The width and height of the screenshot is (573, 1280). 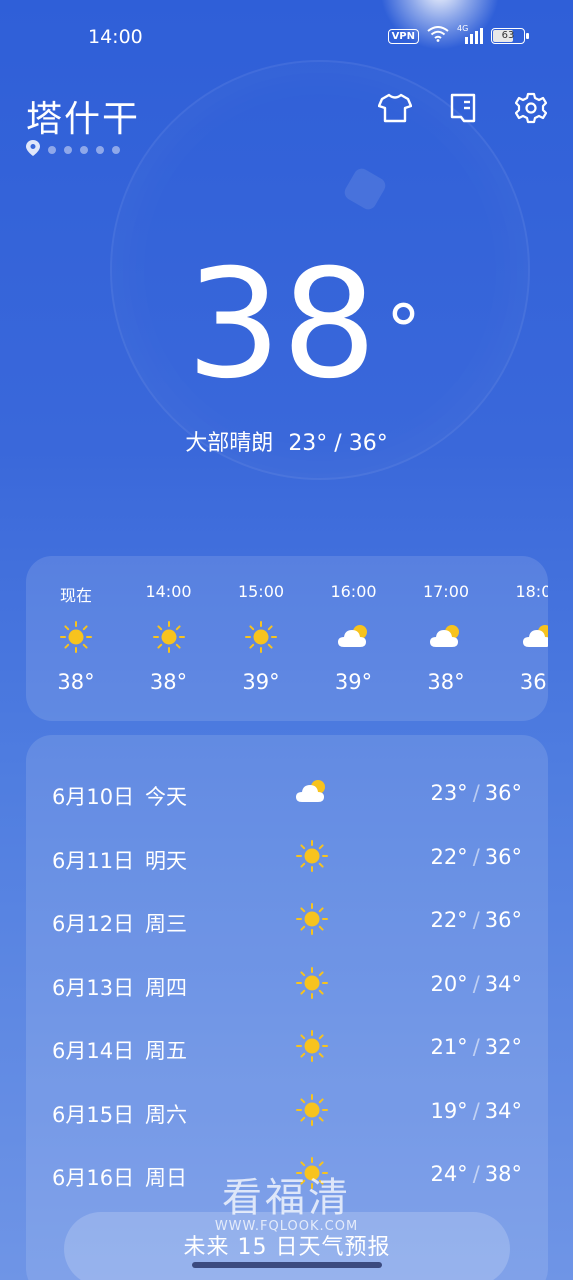 What do you see at coordinates (261, 591) in the screenshot?
I see `hour-label: 15:00` at bounding box center [261, 591].